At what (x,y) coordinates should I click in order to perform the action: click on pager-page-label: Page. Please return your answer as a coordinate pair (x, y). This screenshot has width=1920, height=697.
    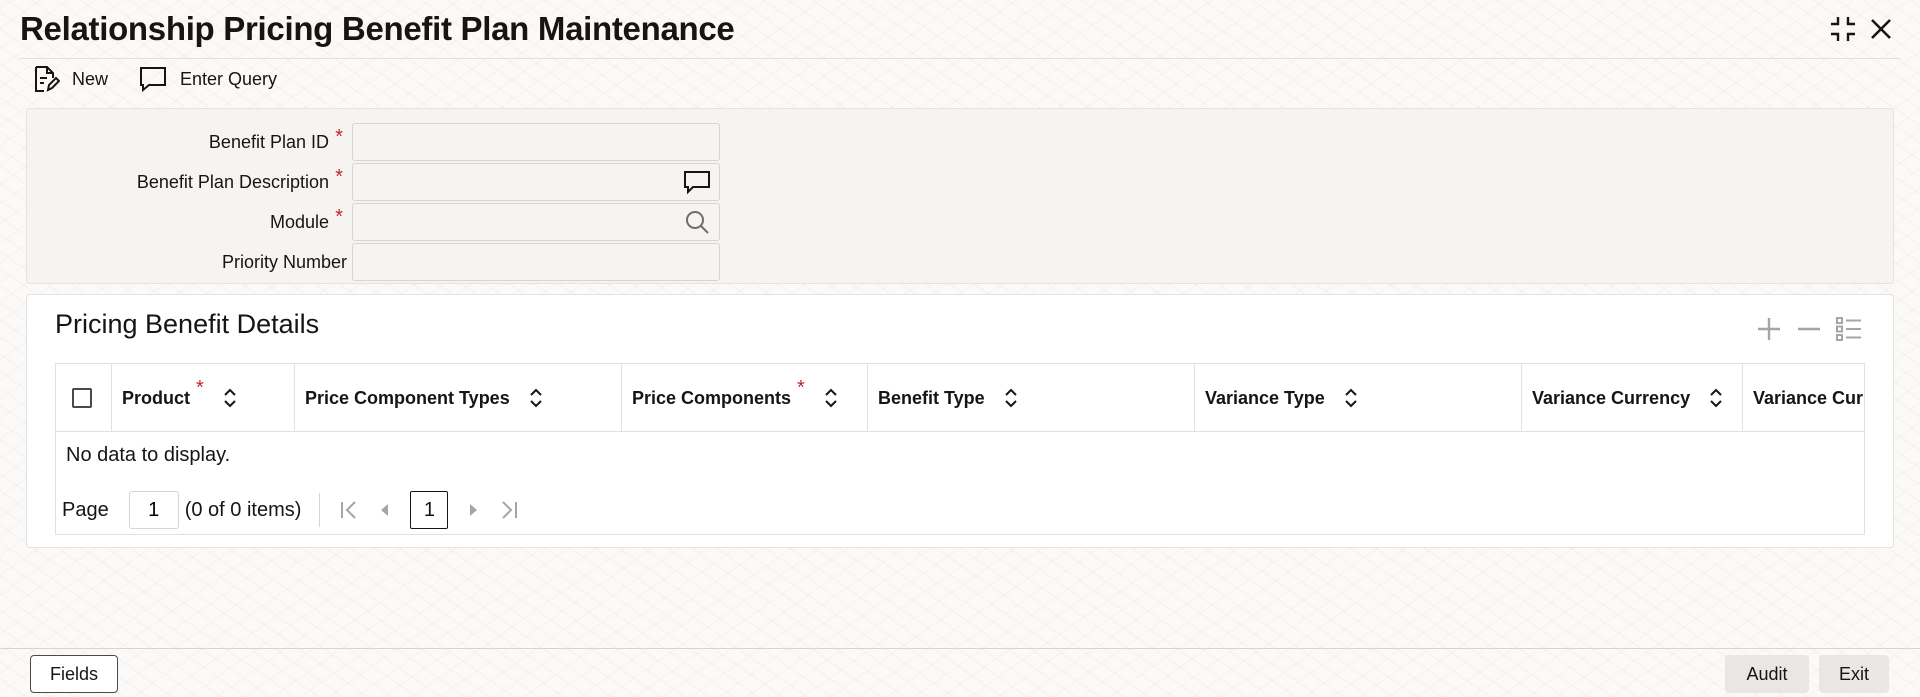
    Looking at the image, I should click on (85, 509).